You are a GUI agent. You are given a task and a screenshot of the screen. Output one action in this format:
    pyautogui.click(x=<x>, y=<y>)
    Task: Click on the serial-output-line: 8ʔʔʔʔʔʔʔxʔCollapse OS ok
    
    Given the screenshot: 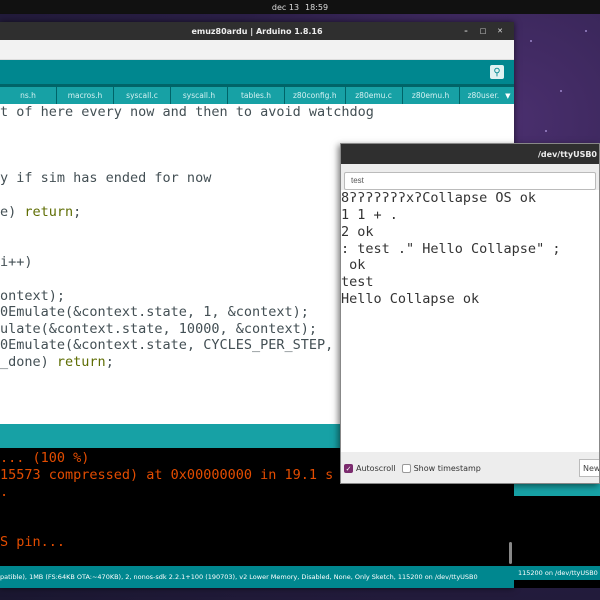 What is the action you would take?
    pyautogui.click(x=439, y=198)
    